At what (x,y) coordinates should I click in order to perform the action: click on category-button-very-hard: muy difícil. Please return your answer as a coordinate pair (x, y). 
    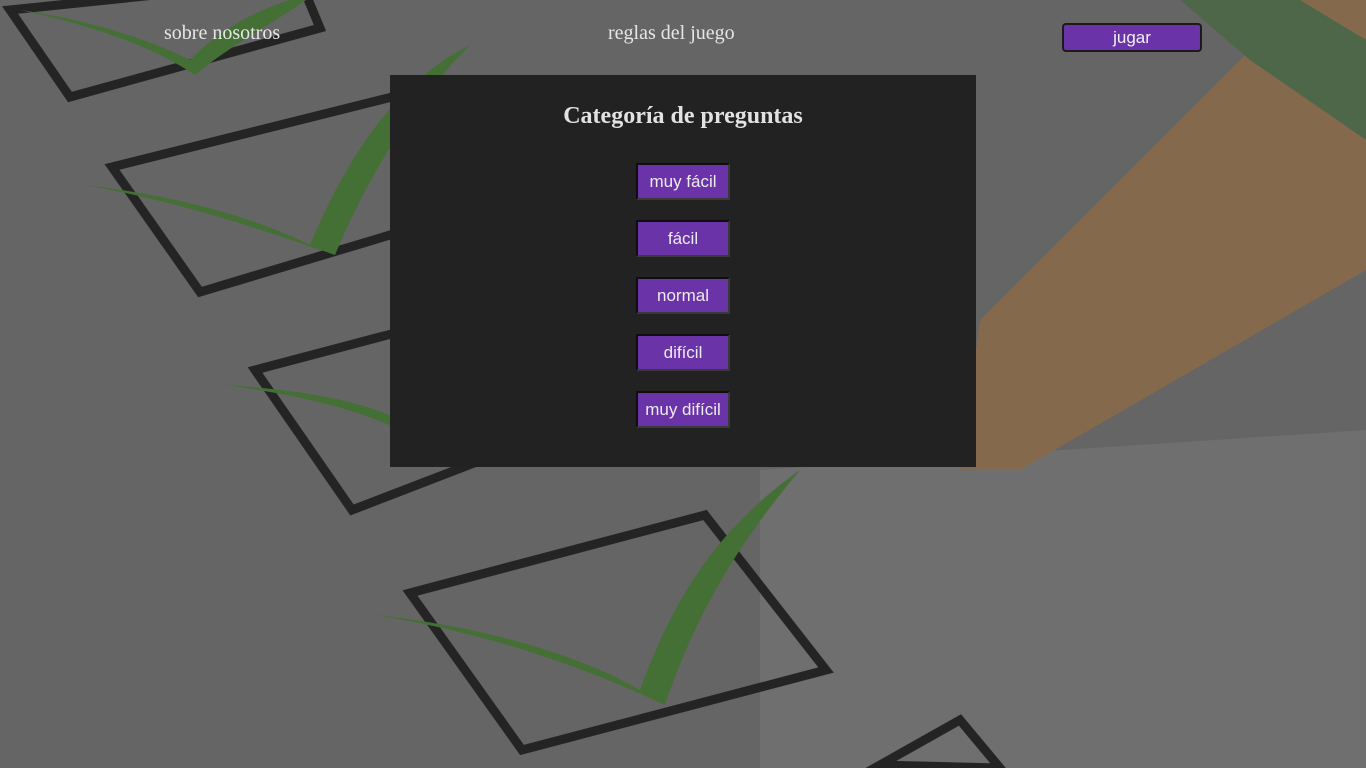
    Looking at the image, I should click on (683, 409).